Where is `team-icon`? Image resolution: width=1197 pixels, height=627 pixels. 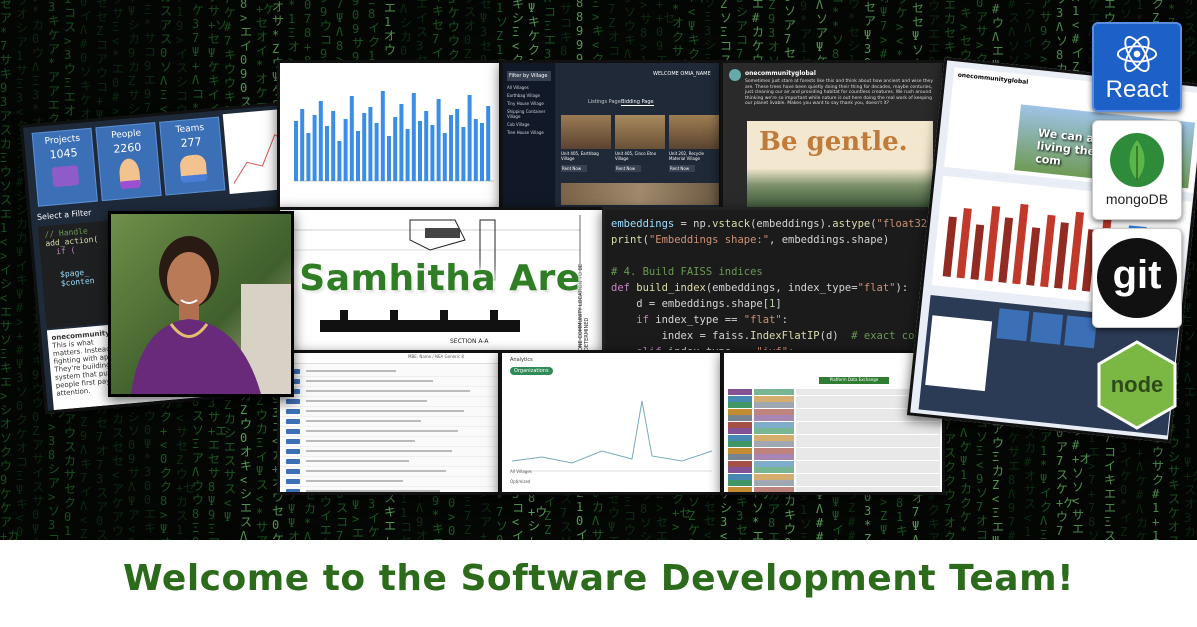 team-icon is located at coordinates (193, 168).